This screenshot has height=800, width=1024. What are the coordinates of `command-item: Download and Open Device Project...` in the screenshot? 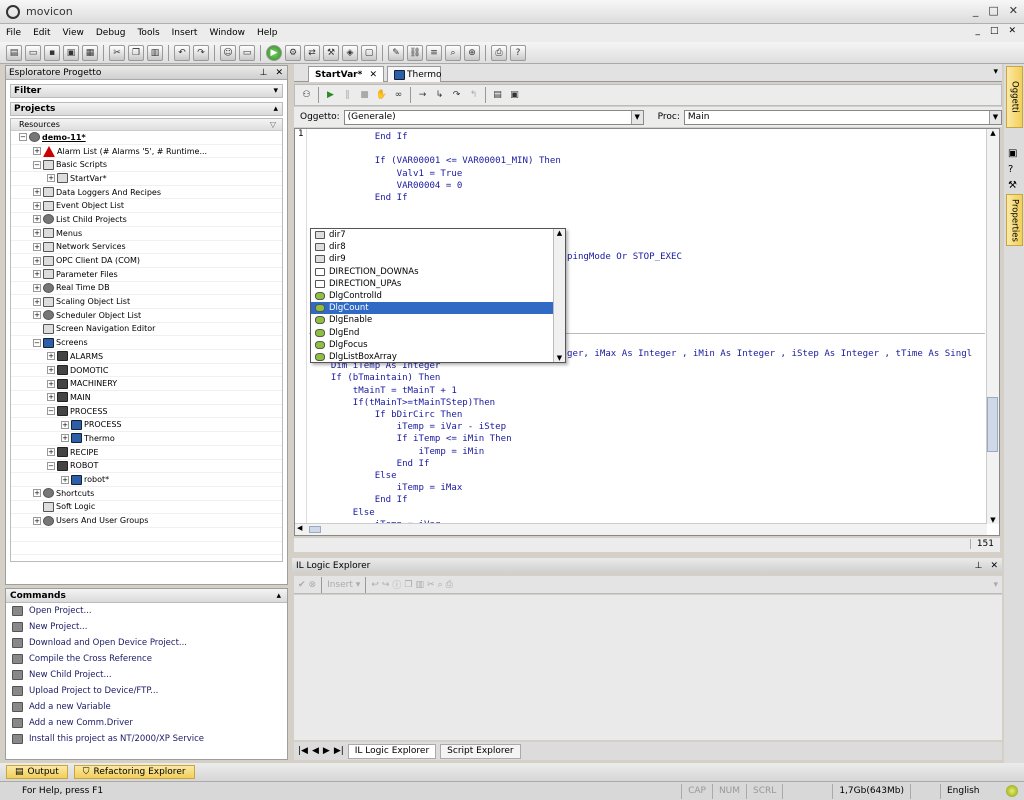 It's located at (146, 643).